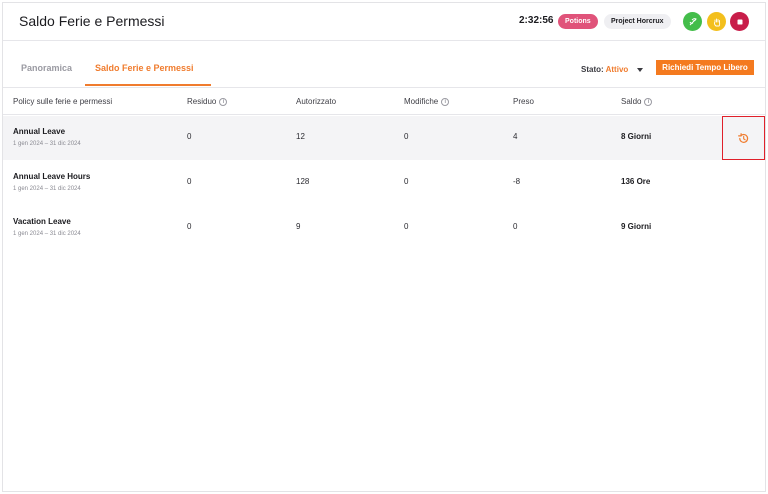 The height and width of the screenshot is (494, 768). What do you see at coordinates (52, 176) in the screenshot?
I see `policy-name: Annual Leave Hours` at bounding box center [52, 176].